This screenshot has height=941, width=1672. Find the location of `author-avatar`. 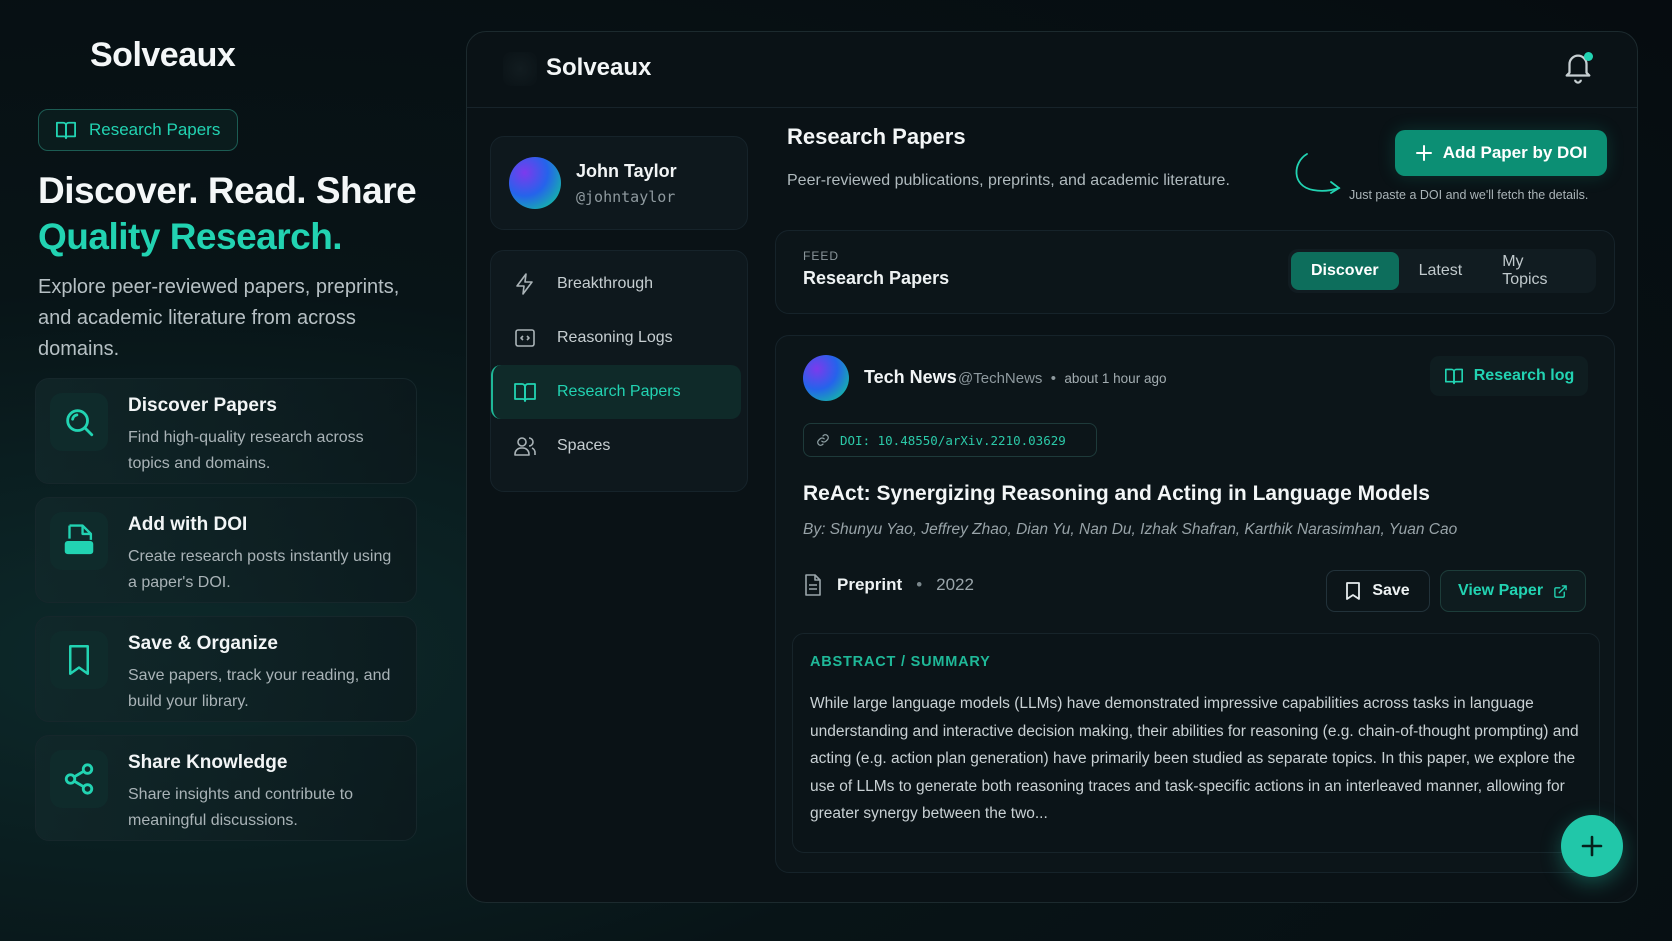

author-avatar is located at coordinates (826, 378).